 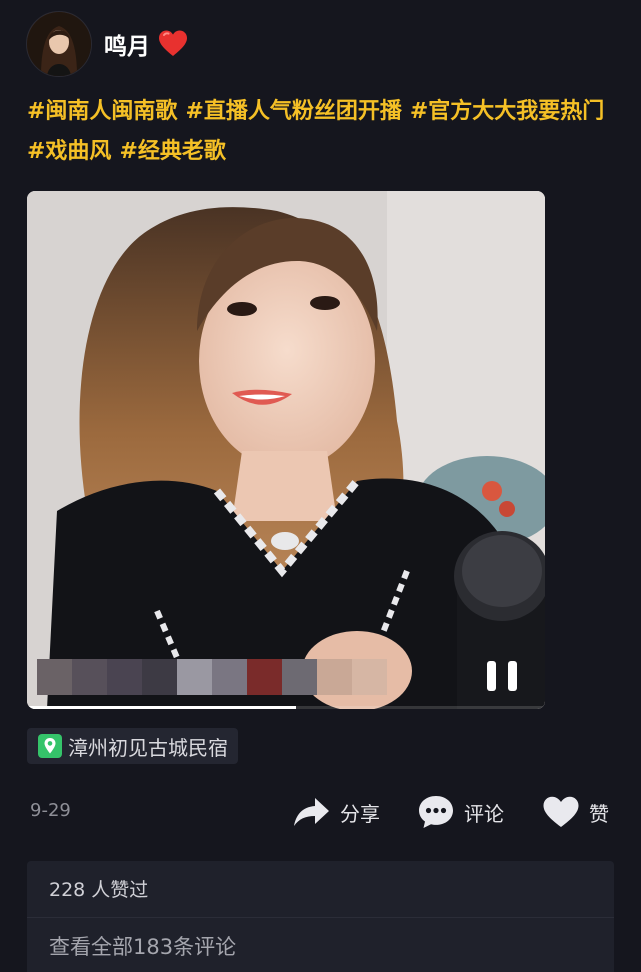 I want to click on blurred-watermark, so click(x=212, y=677).